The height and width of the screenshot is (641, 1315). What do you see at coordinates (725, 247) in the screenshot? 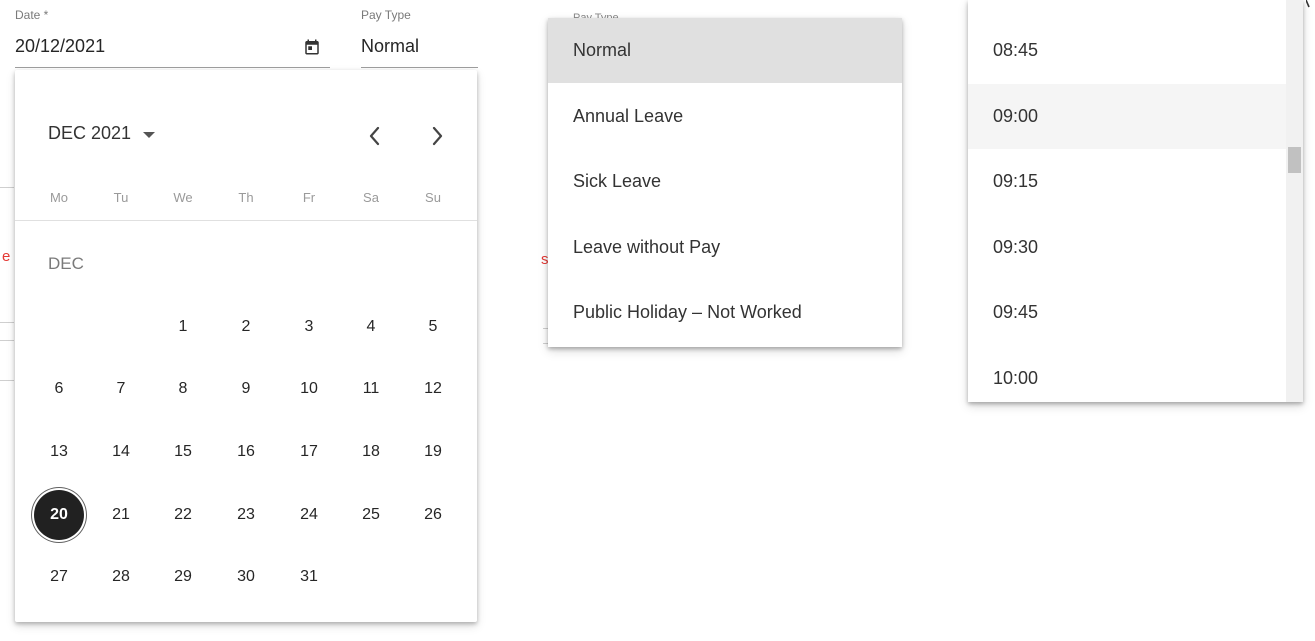
I see `pay-type-option: Leave without Pay` at bounding box center [725, 247].